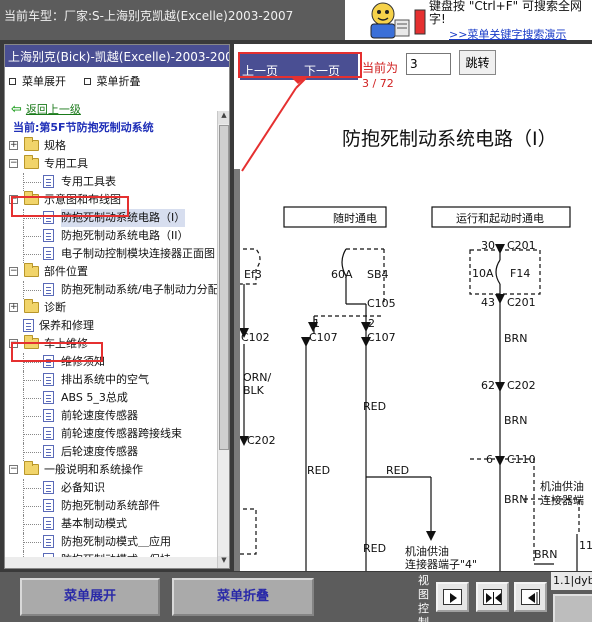 The height and width of the screenshot is (622, 592). What do you see at coordinates (257, 377) in the screenshot?
I see `diag-label-9: ORN/` at bounding box center [257, 377].